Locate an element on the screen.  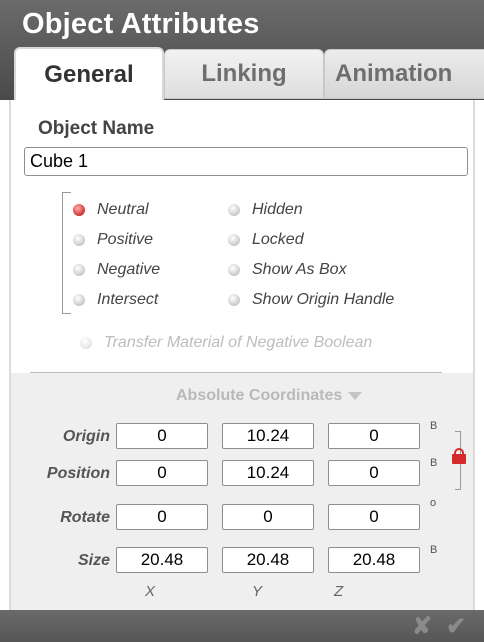
toggle-hidden-label: Hidden is located at coordinates (277, 209).